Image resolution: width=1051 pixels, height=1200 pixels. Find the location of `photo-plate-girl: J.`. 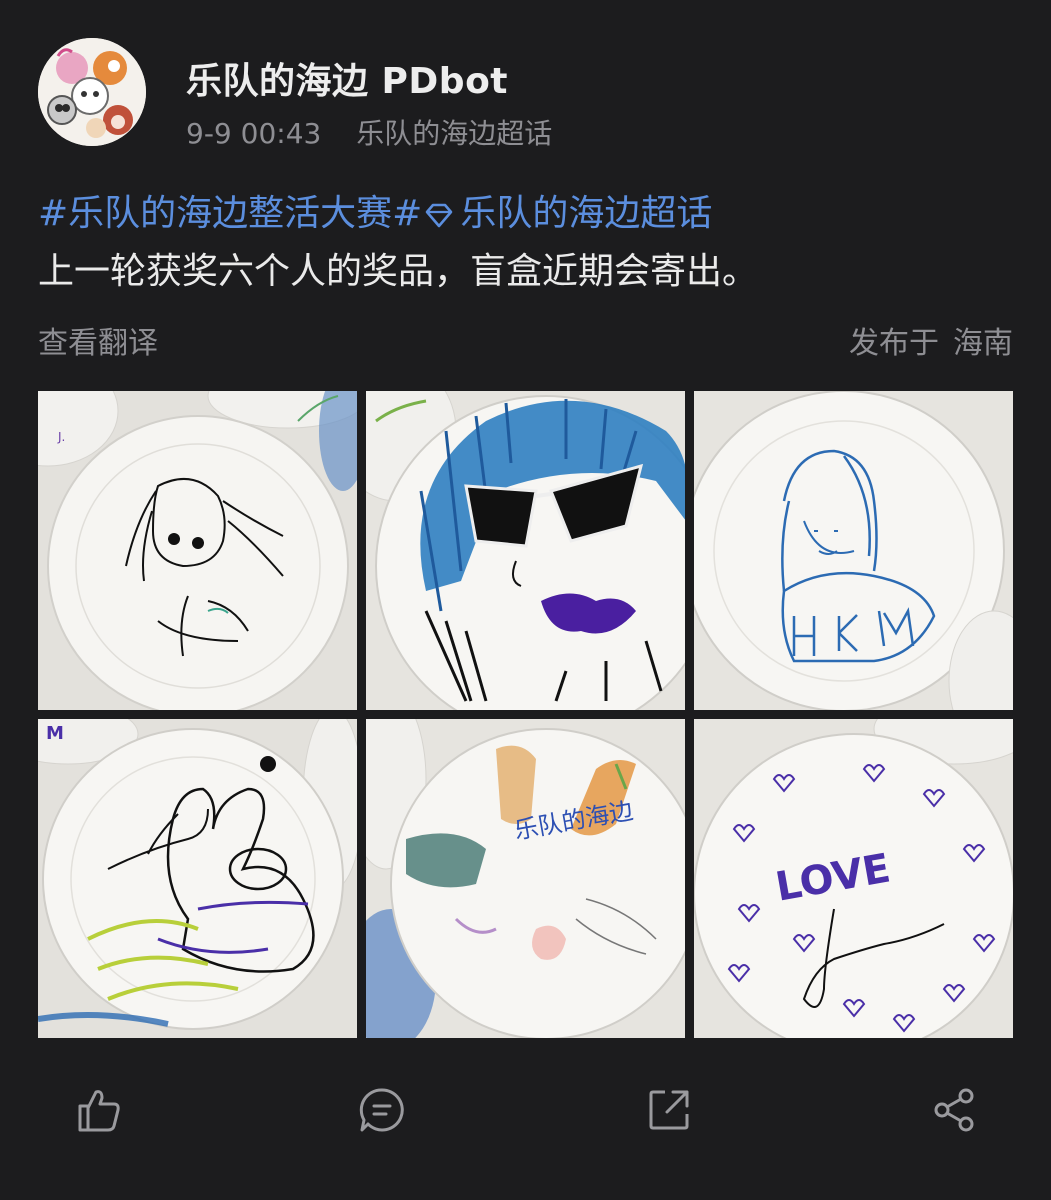

photo-plate-girl: J. is located at coordinates (197, 550).